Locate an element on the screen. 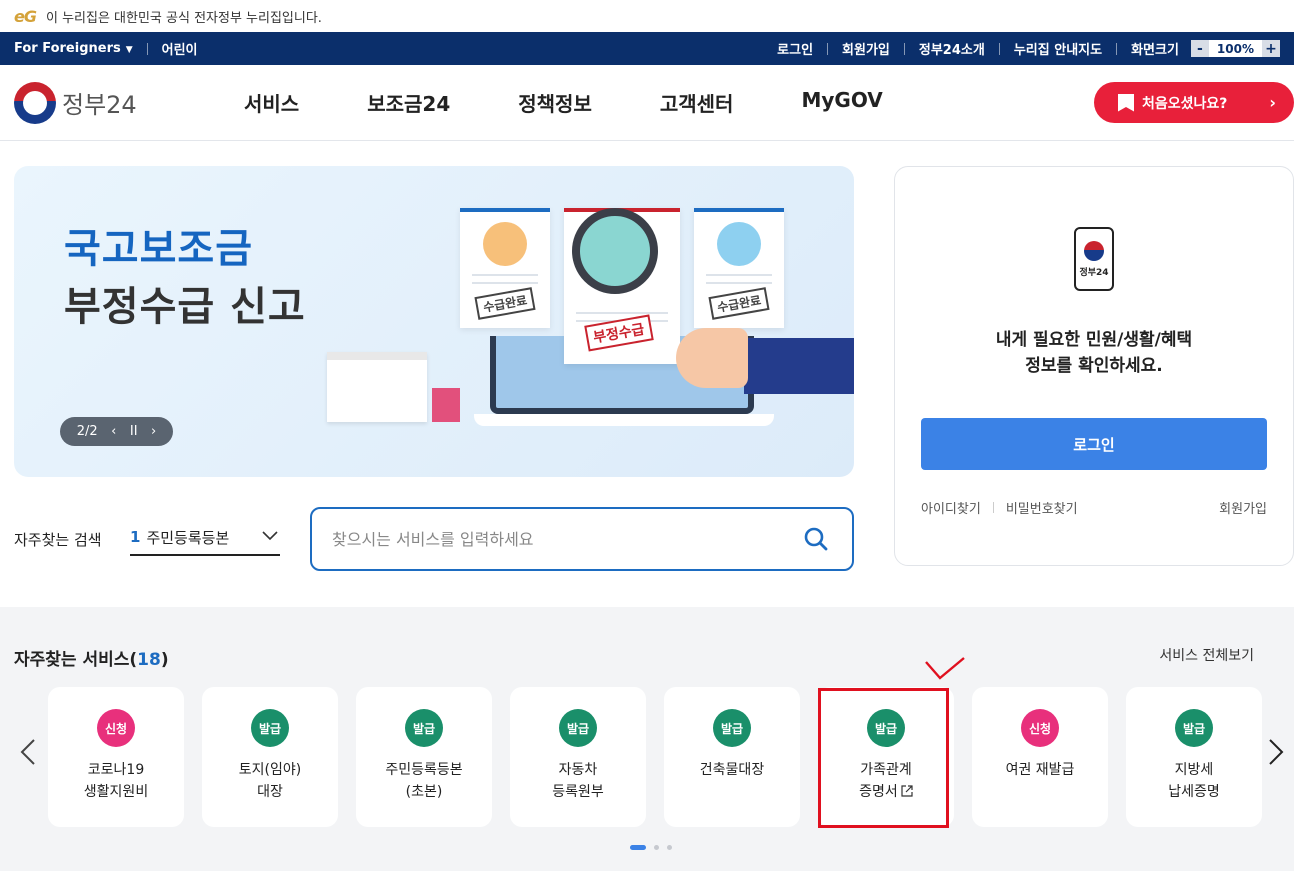 The image size is (1294, 871). service-name-line1: 여권 재발급 is located at coordinates (1040, 770).